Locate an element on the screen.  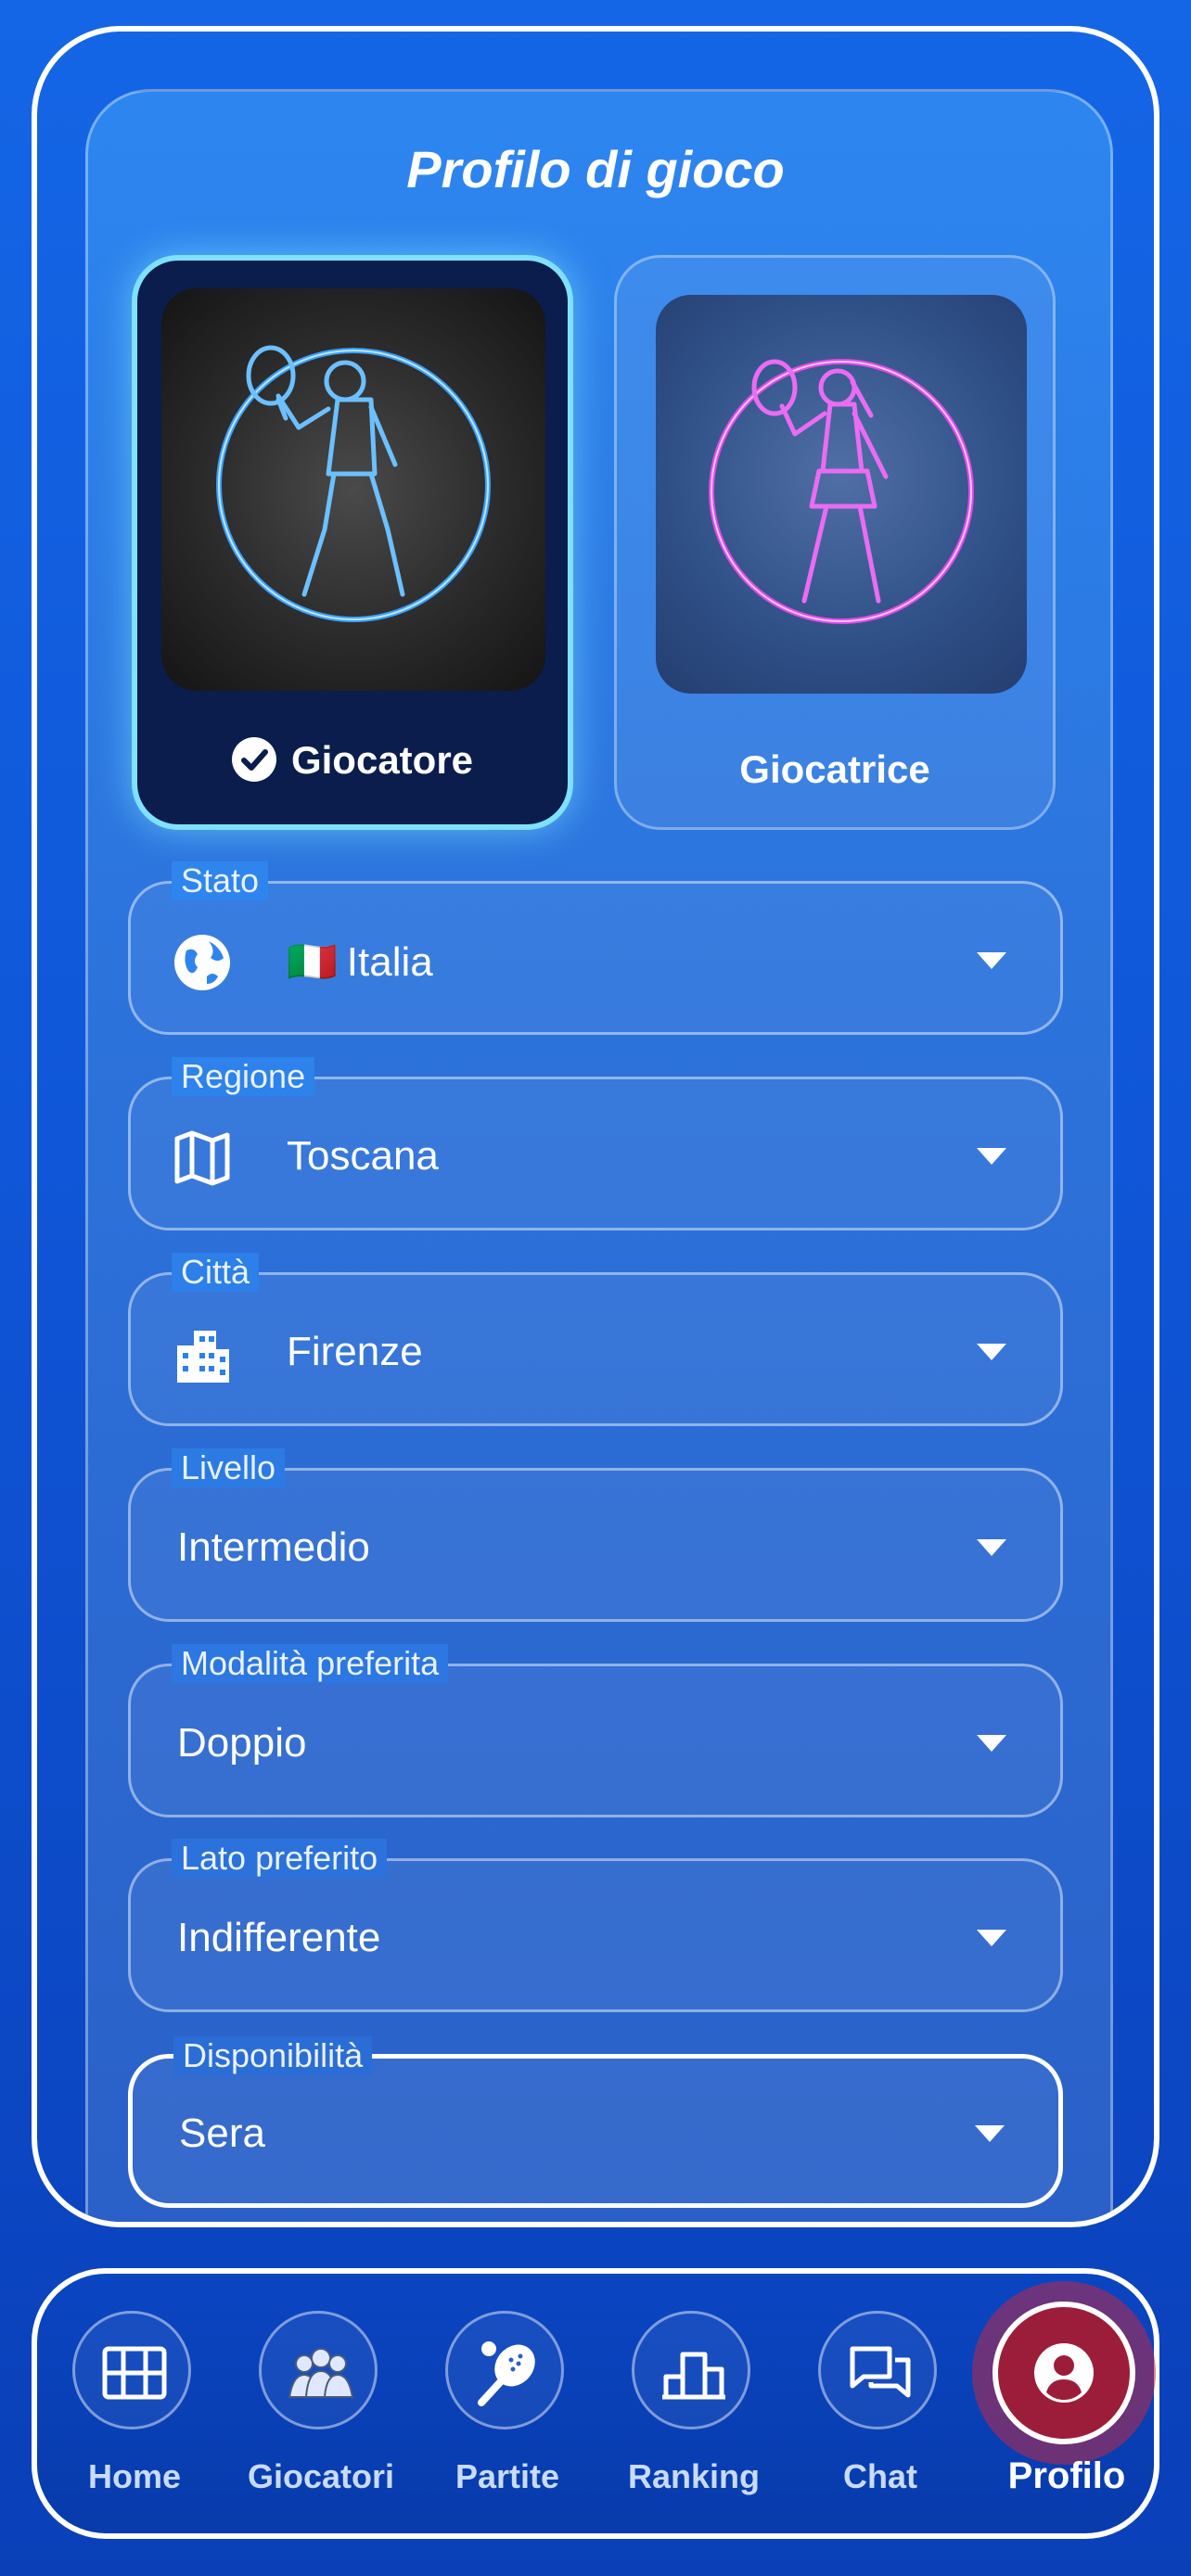
podium-icon is located at coordinates (691, 2370).